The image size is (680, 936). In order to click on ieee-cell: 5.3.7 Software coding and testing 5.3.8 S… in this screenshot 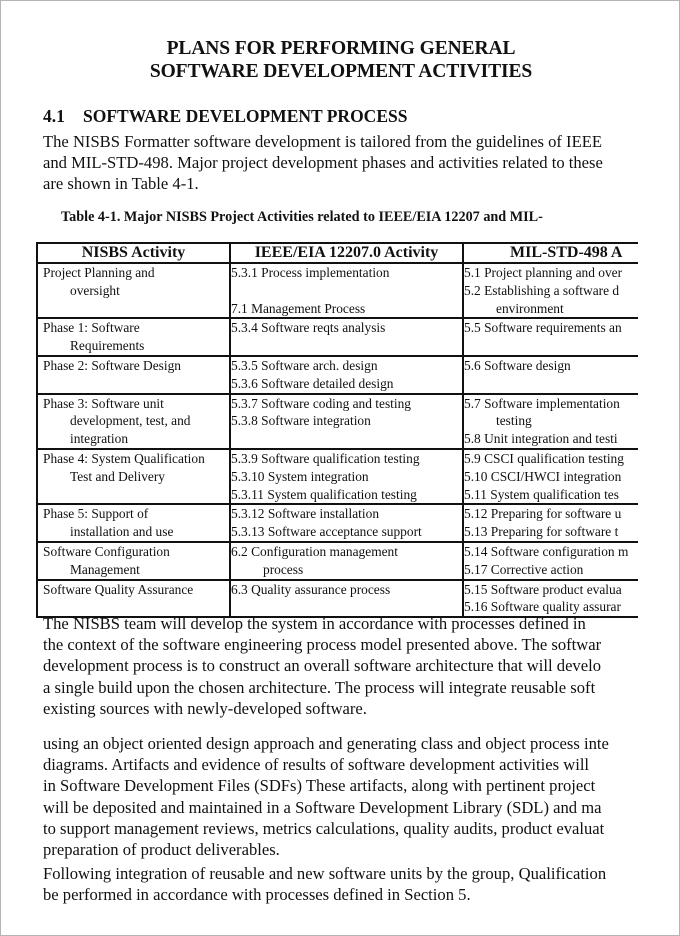, I will do `click(346, 421)`.